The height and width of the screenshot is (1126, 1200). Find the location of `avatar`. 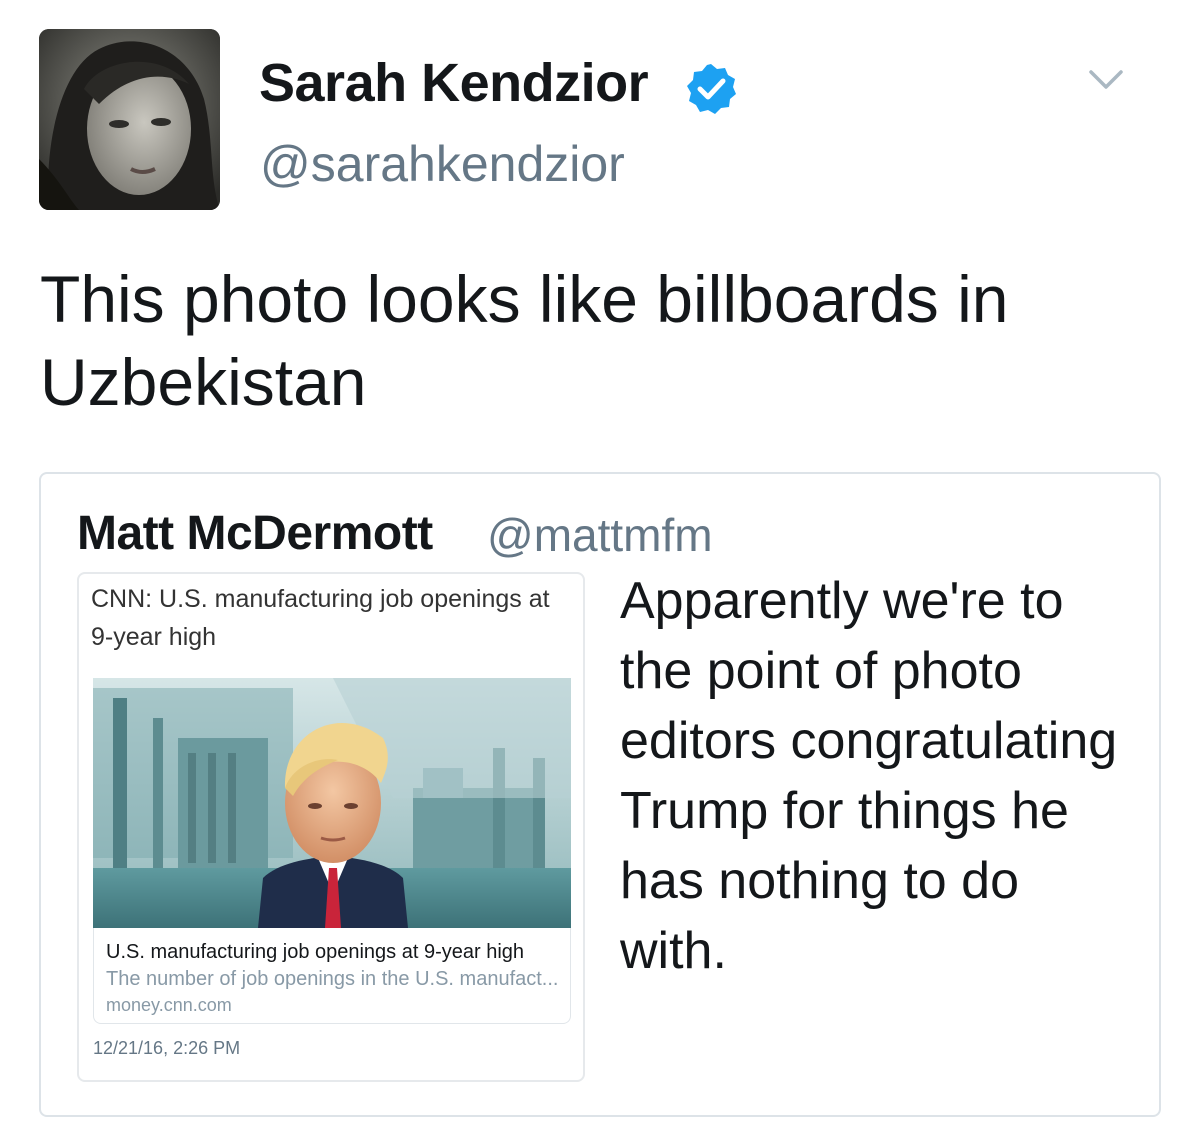

avatar is located at coordinates (129, 119).